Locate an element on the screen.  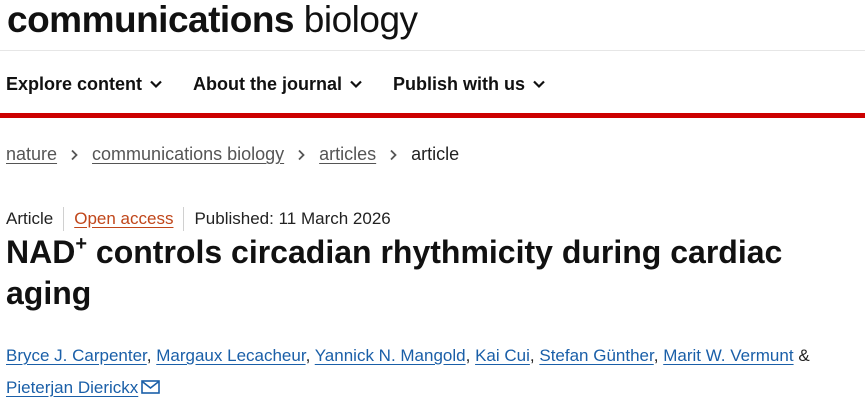
journal-logo: communications biology is located at coordinates (212, 20).